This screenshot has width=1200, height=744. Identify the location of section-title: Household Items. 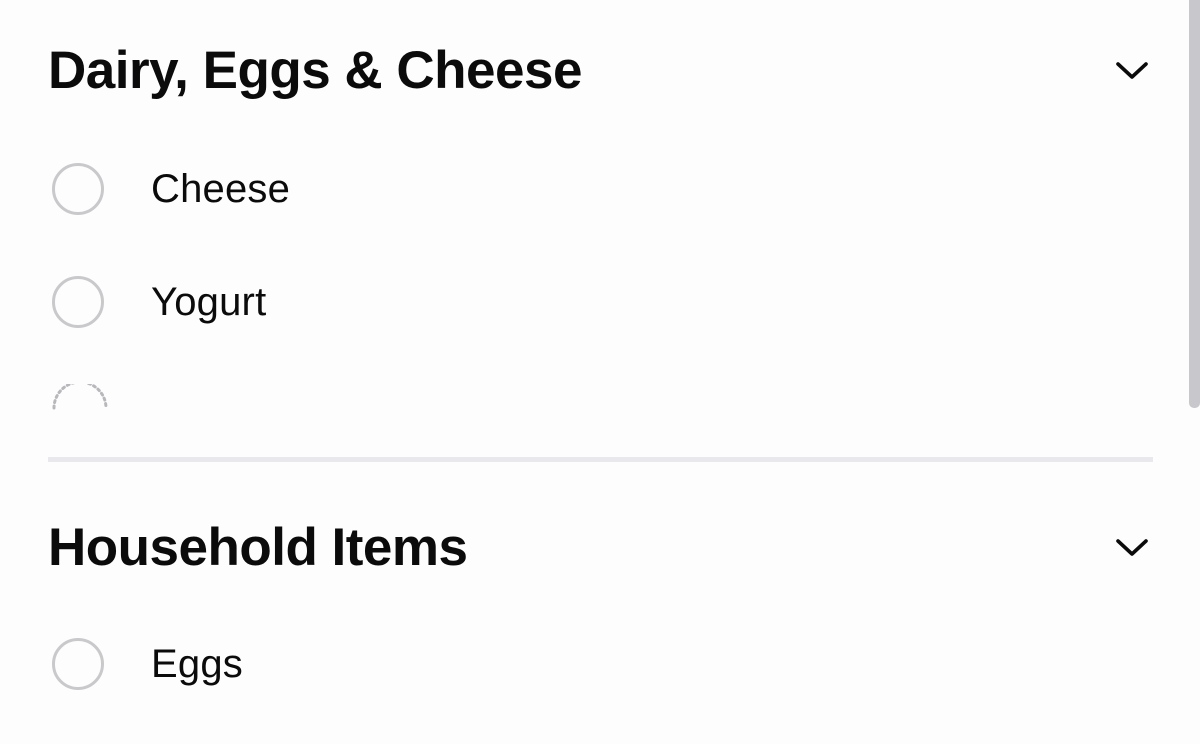
(258, 547).